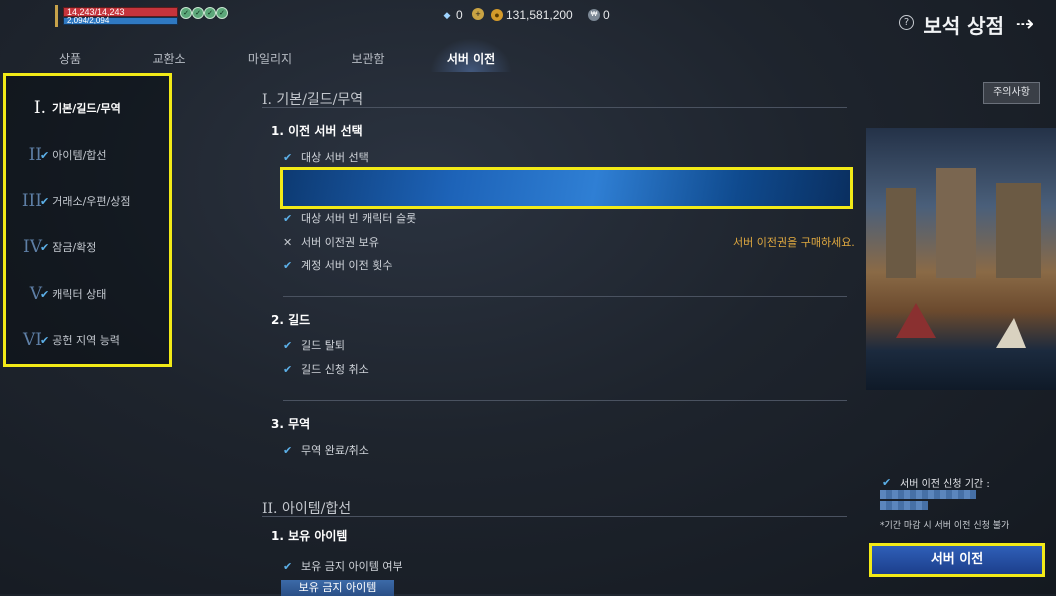  I want to click on diamond-icon: ◆, so click(447, 15).